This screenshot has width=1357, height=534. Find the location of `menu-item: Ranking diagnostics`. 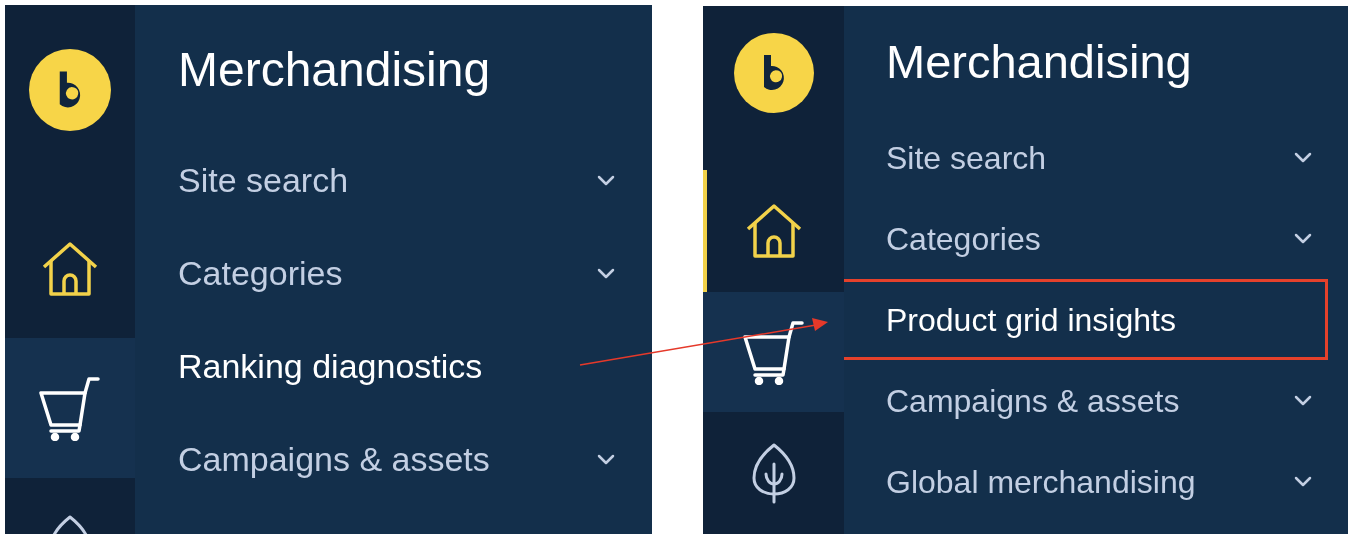

menu-item: Ranking diagnostics is located at coordinates (393, 366).